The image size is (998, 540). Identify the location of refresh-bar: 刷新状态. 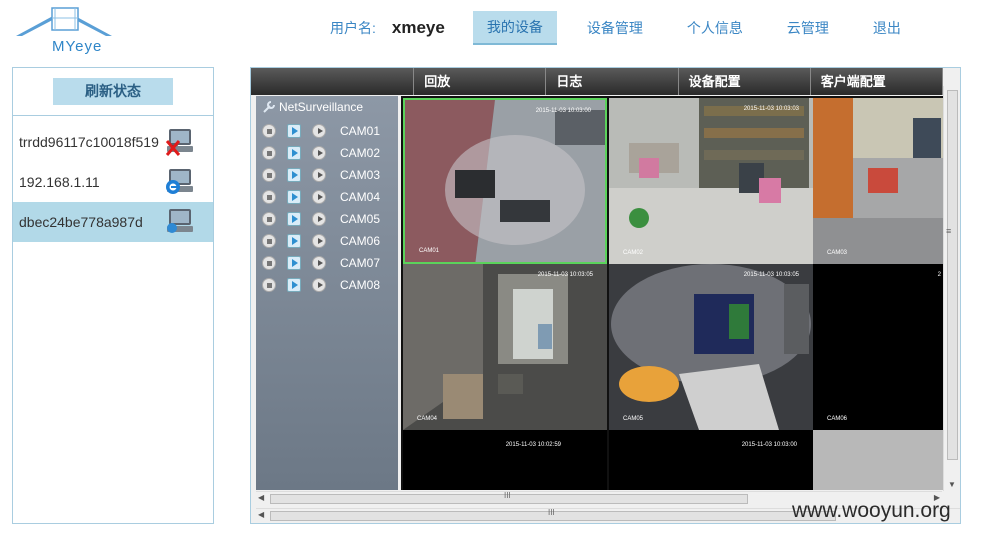
(113, 92).